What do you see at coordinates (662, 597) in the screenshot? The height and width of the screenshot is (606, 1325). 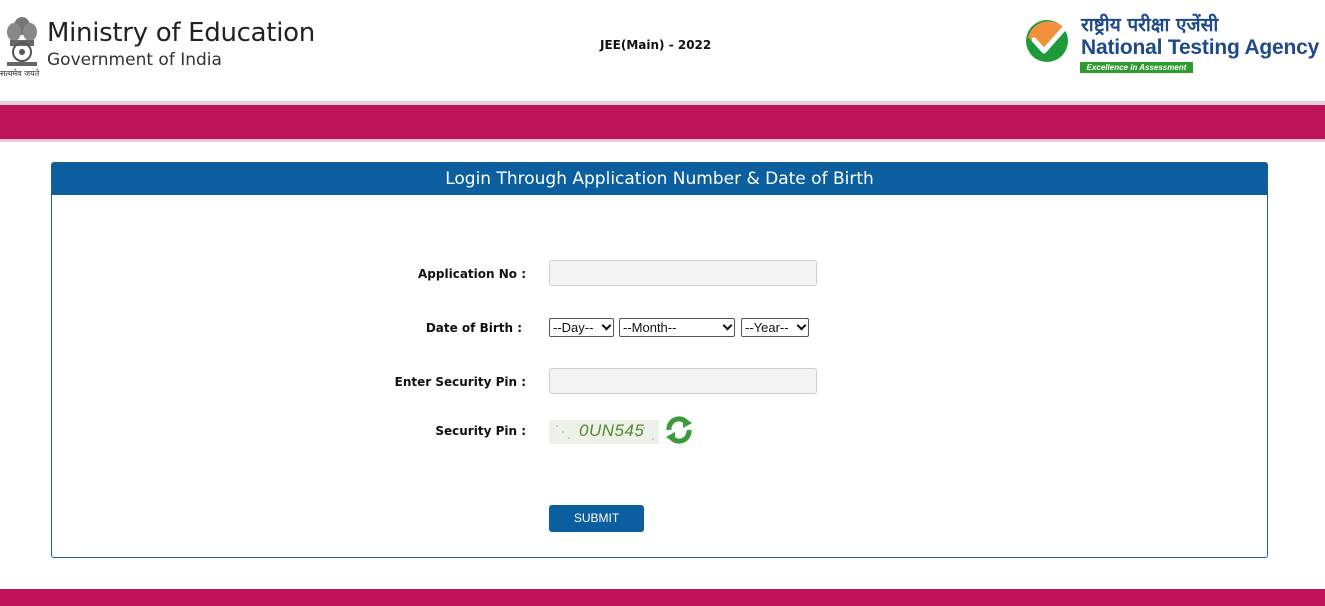 I see `bottom-color-band` at bounding box center [662, 597].